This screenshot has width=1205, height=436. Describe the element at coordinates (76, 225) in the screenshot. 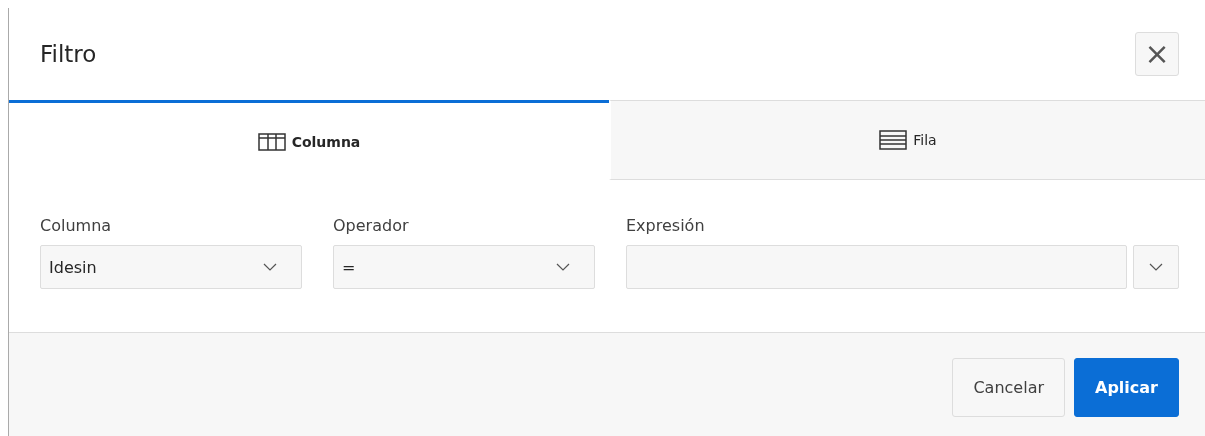

I see `field-label: Columna` at that location.